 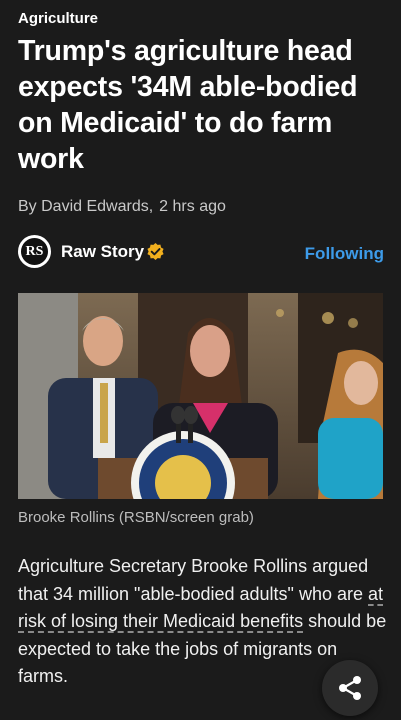 What do you see at coordinates (102, 252) in the screenshot?
I see `source-name: Raw Story` at bounding box center [102, 252].